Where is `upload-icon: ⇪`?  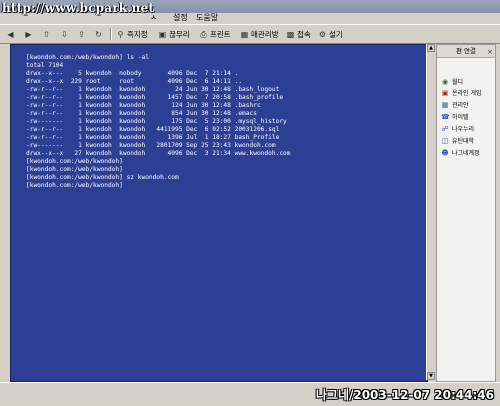
upload-icon: ⇪ is located at coordinates (81, 34).